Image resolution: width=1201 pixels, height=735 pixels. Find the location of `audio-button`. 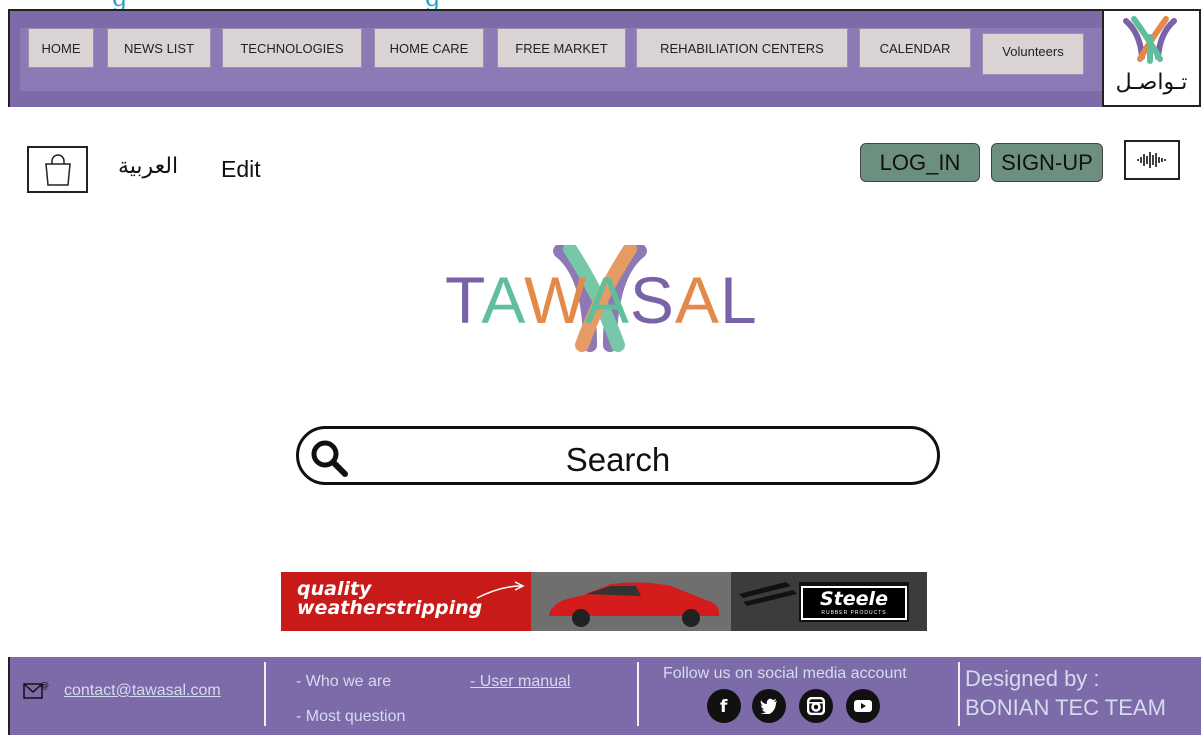

audio-button is located at coordinates (1152, 160).